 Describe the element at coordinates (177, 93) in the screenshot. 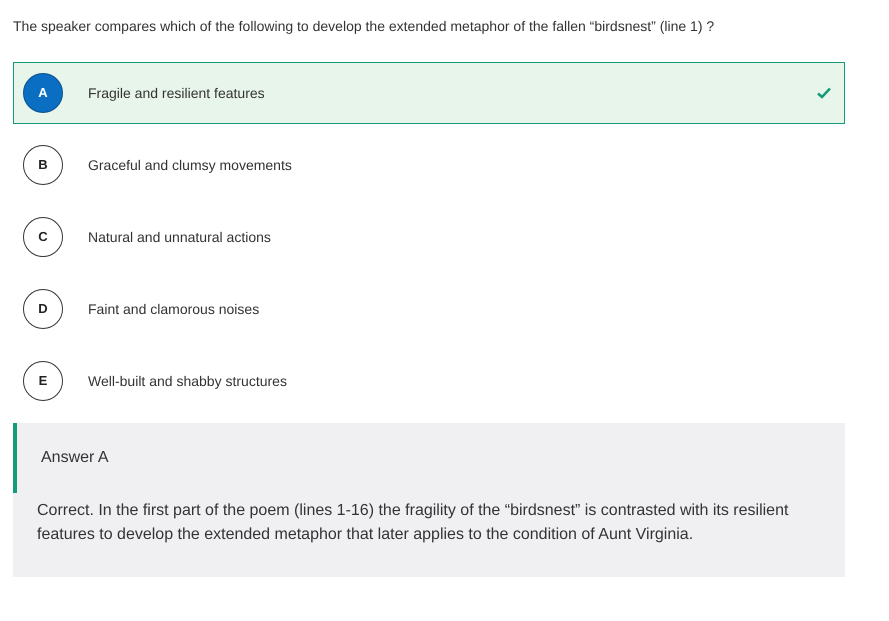

I see `option-text: Fragile and resilient features` at that location.